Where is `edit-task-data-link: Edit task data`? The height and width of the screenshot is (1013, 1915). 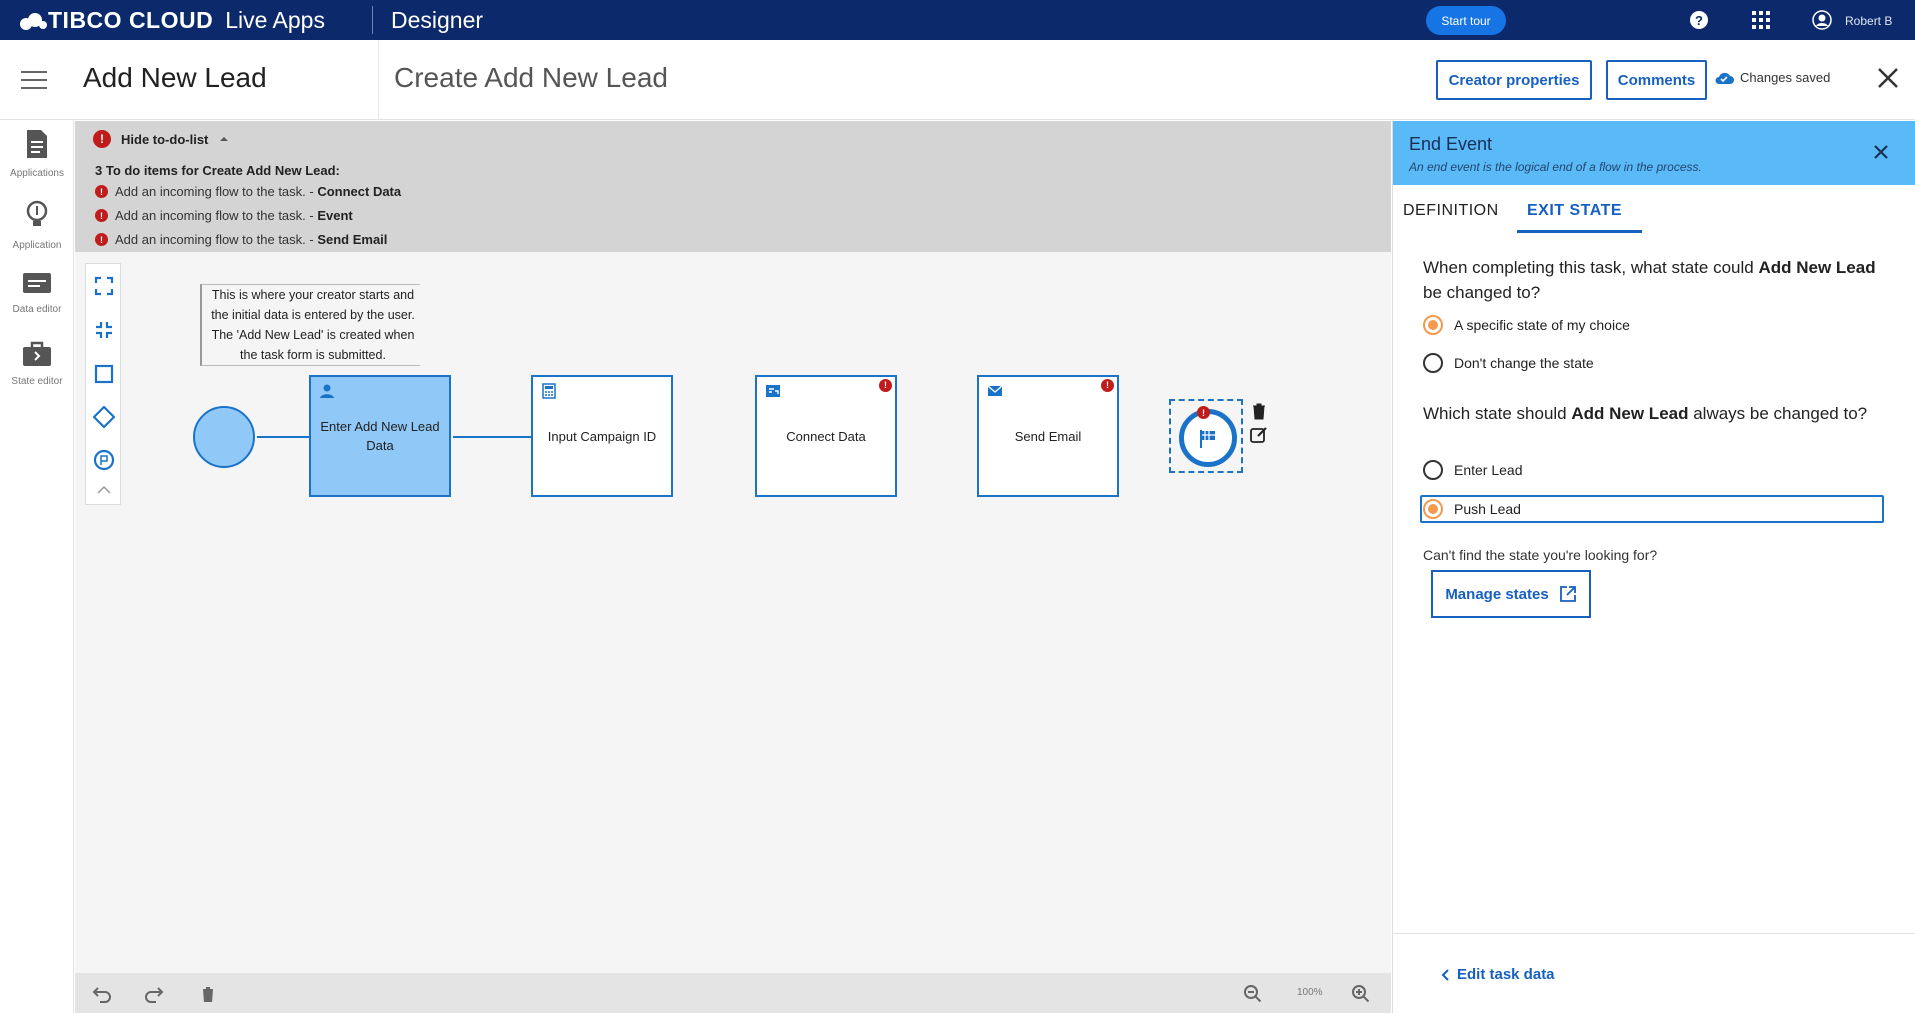 edit-task-data-link: Edit task data is located at coordinates (1498, 974).